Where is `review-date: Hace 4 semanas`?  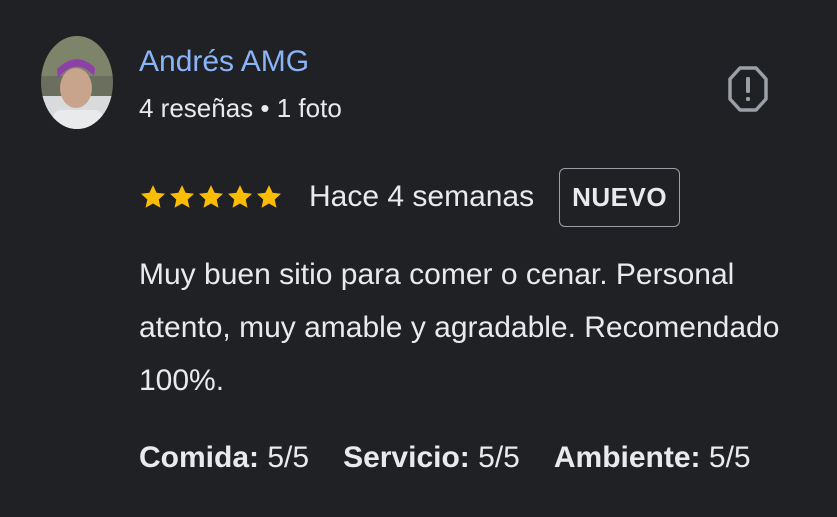
review-date: Hace 4 semanas is located at coordinates (422, 196).